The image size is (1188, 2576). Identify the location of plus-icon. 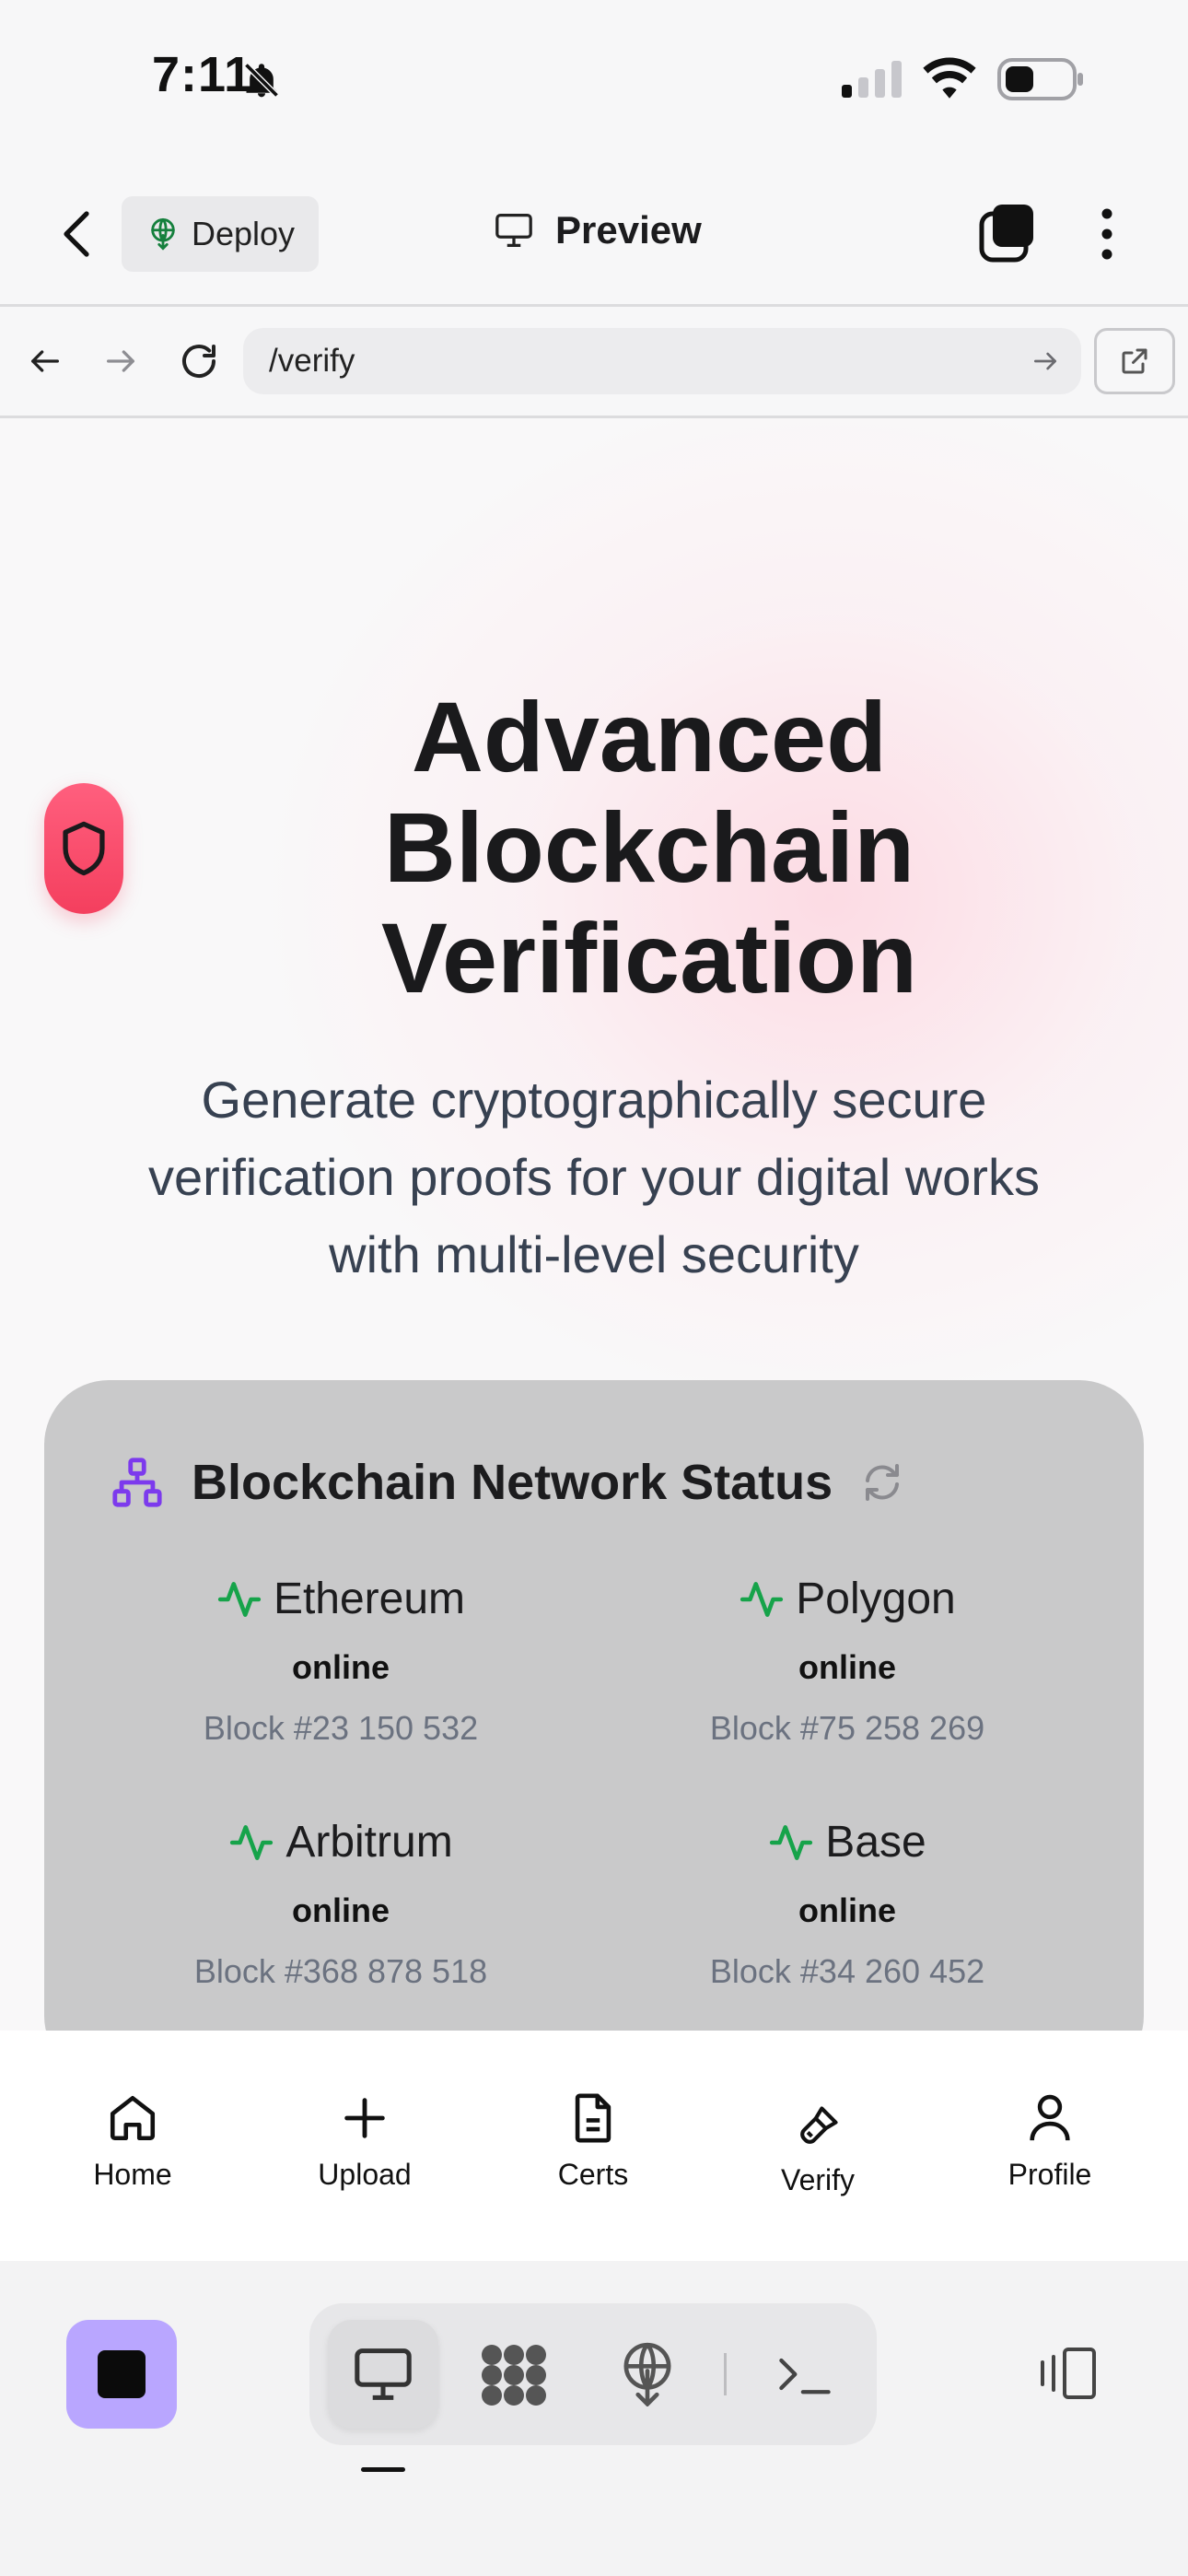
(365, 2118).